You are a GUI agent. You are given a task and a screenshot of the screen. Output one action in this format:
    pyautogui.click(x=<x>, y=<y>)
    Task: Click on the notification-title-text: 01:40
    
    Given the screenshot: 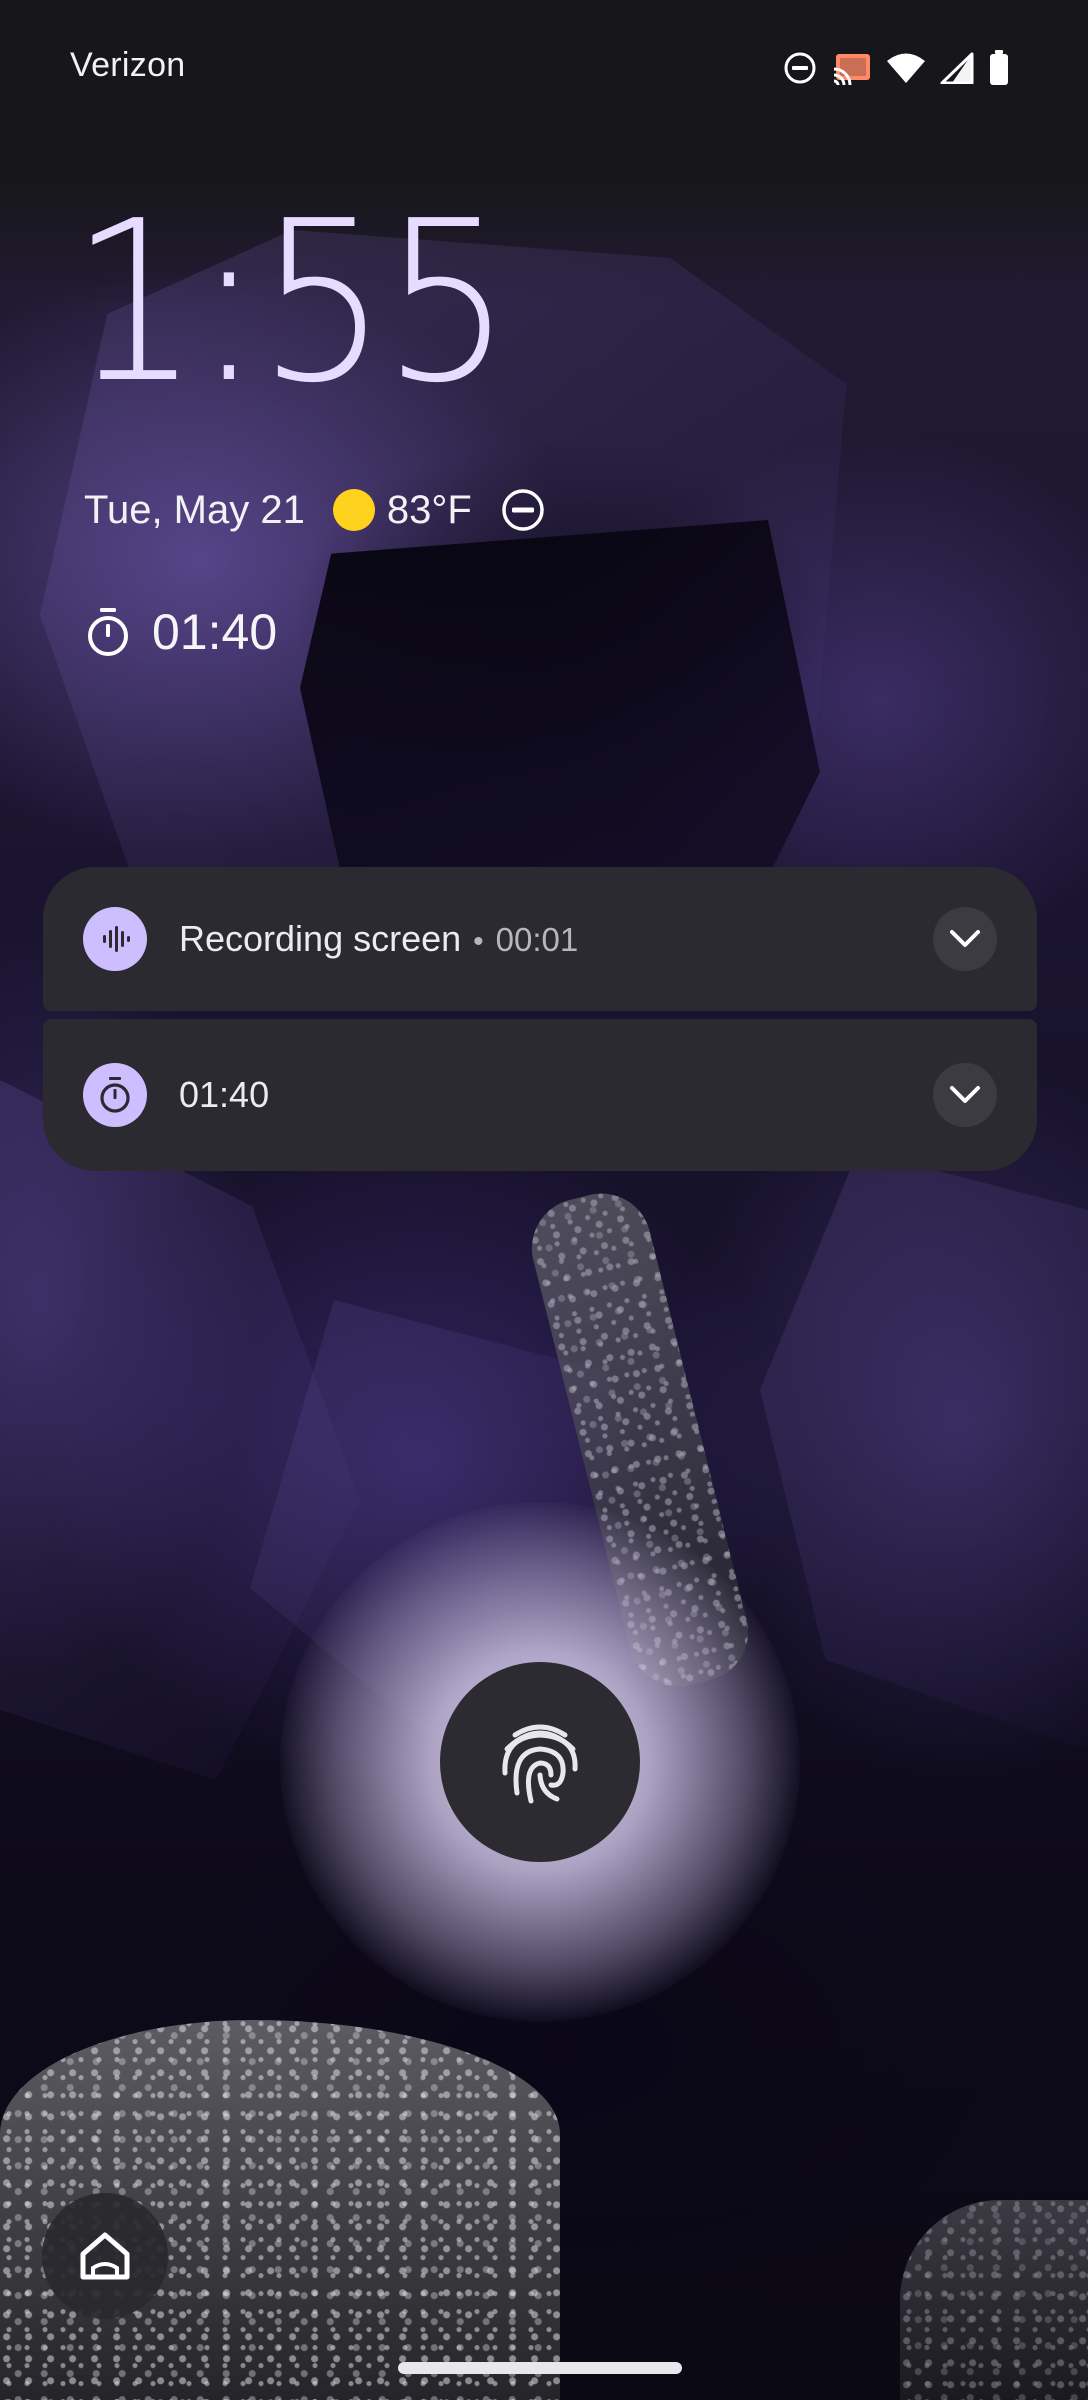 What is the action you would take?
    pyautogui.click(x=224, y=1094)
    